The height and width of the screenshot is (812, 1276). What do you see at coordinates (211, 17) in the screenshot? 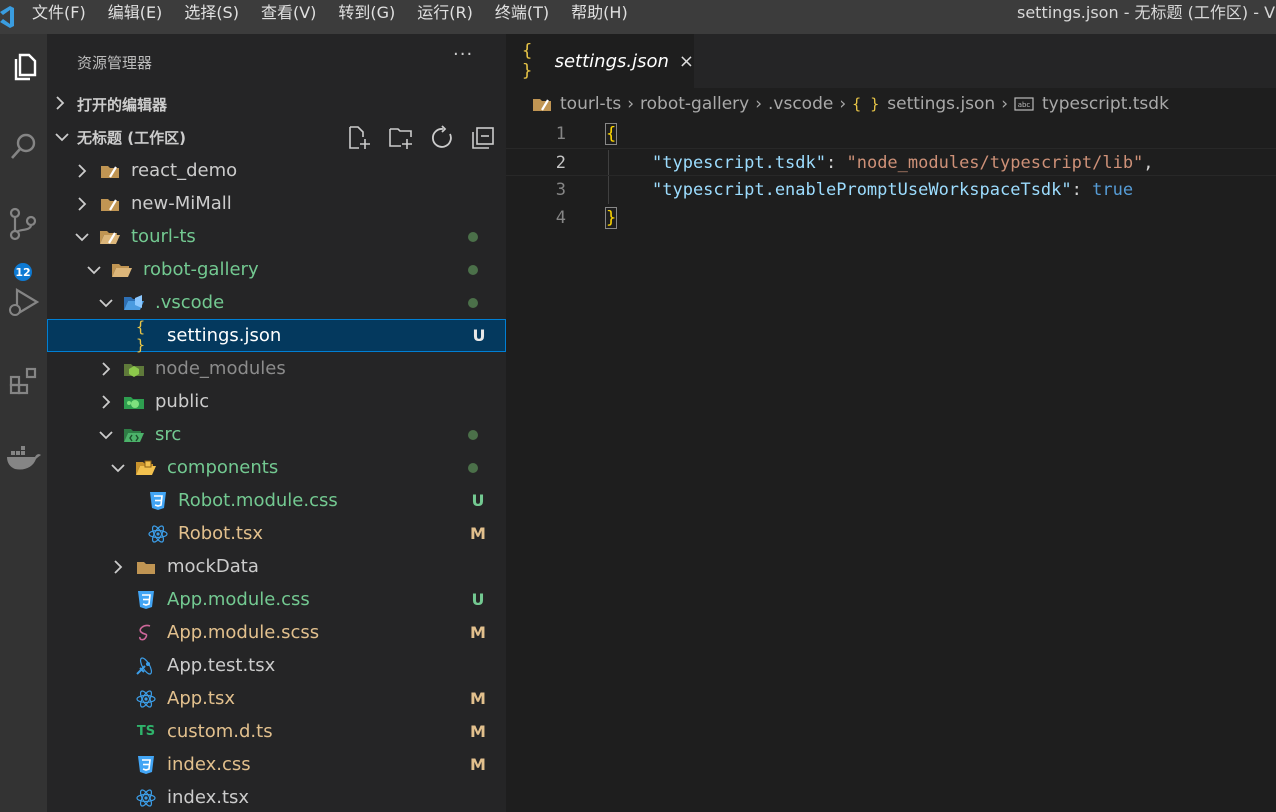
I see `menu-selection: 选择(S)` at bounding box center [211, 17].